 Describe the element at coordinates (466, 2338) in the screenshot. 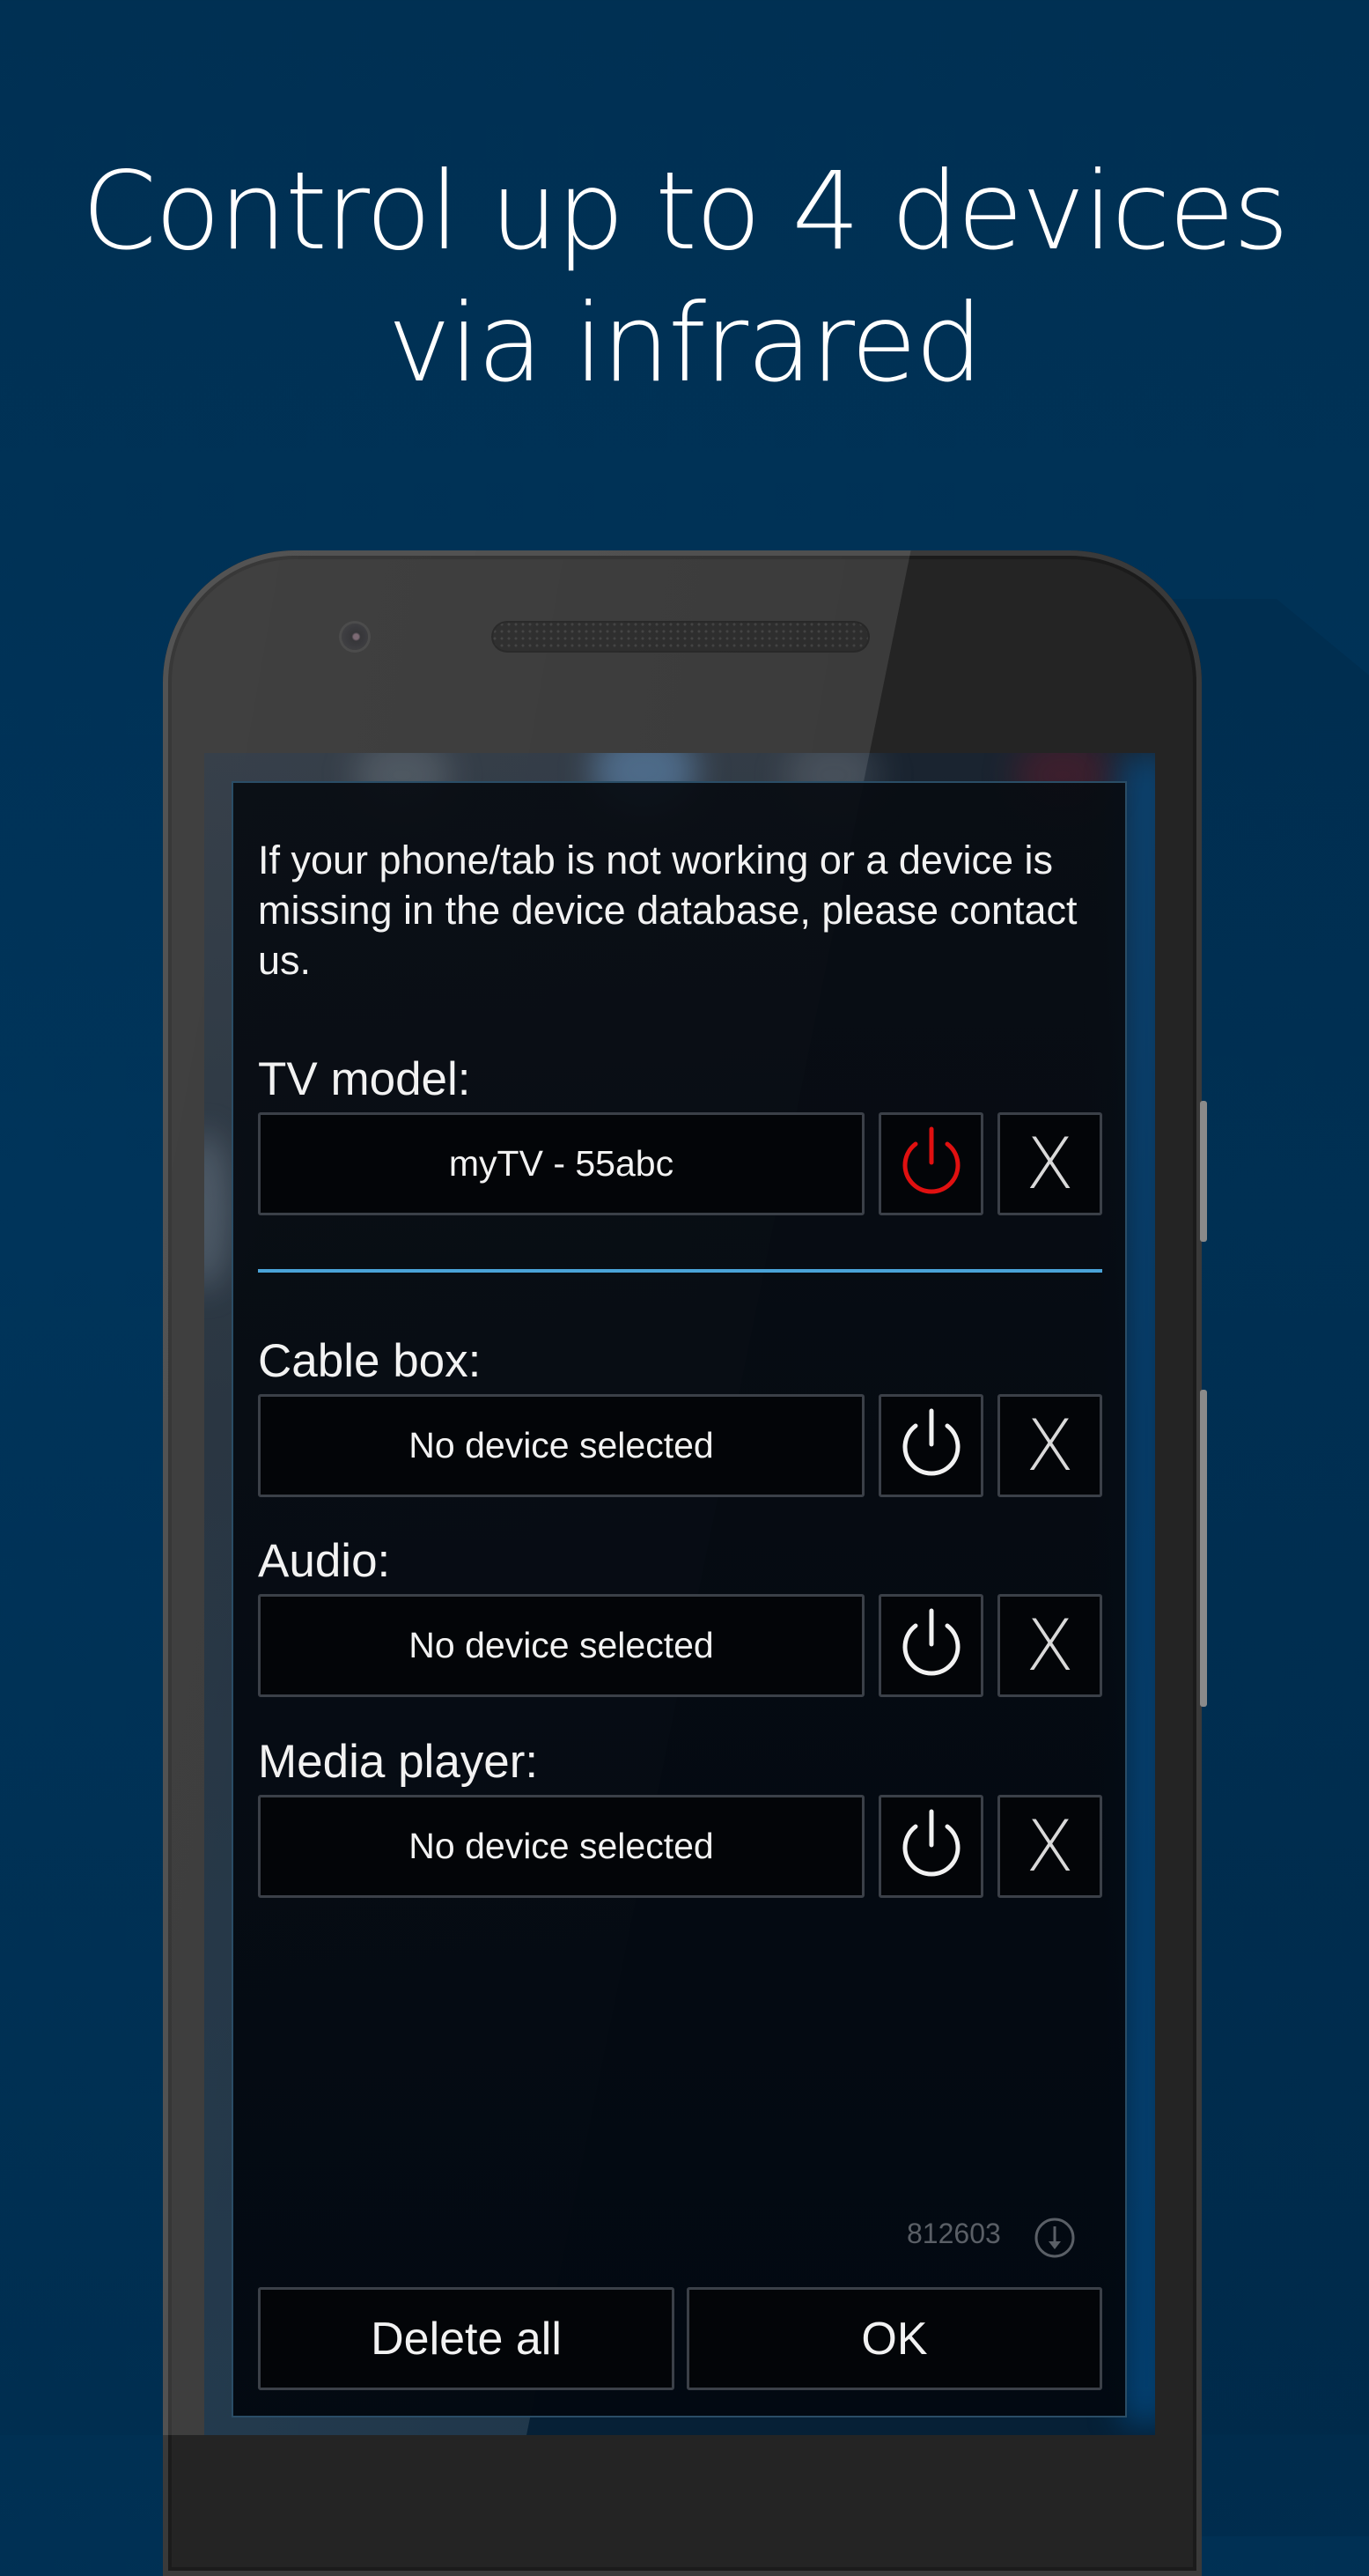

I see `delete-all-button: Delete all` at that location.